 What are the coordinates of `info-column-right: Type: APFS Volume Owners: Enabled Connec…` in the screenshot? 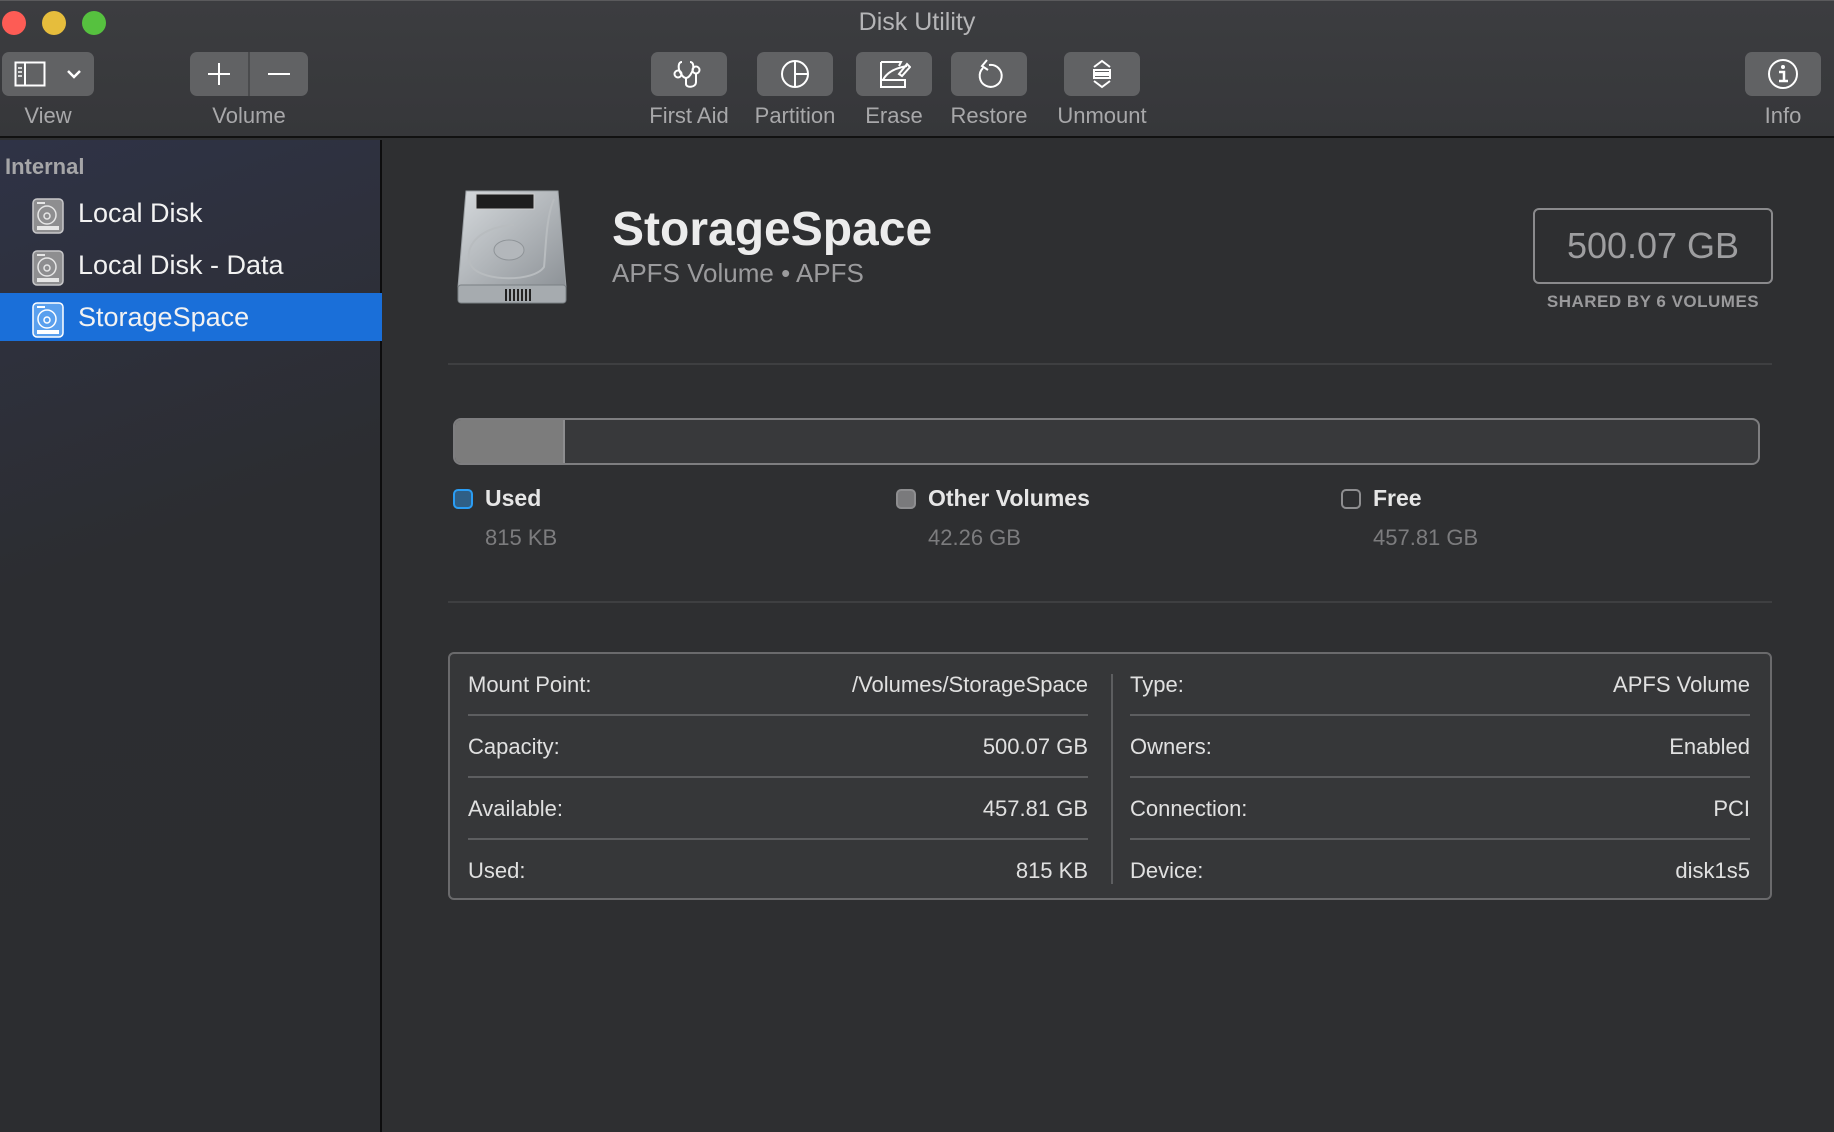 It's located at (1440, 776).